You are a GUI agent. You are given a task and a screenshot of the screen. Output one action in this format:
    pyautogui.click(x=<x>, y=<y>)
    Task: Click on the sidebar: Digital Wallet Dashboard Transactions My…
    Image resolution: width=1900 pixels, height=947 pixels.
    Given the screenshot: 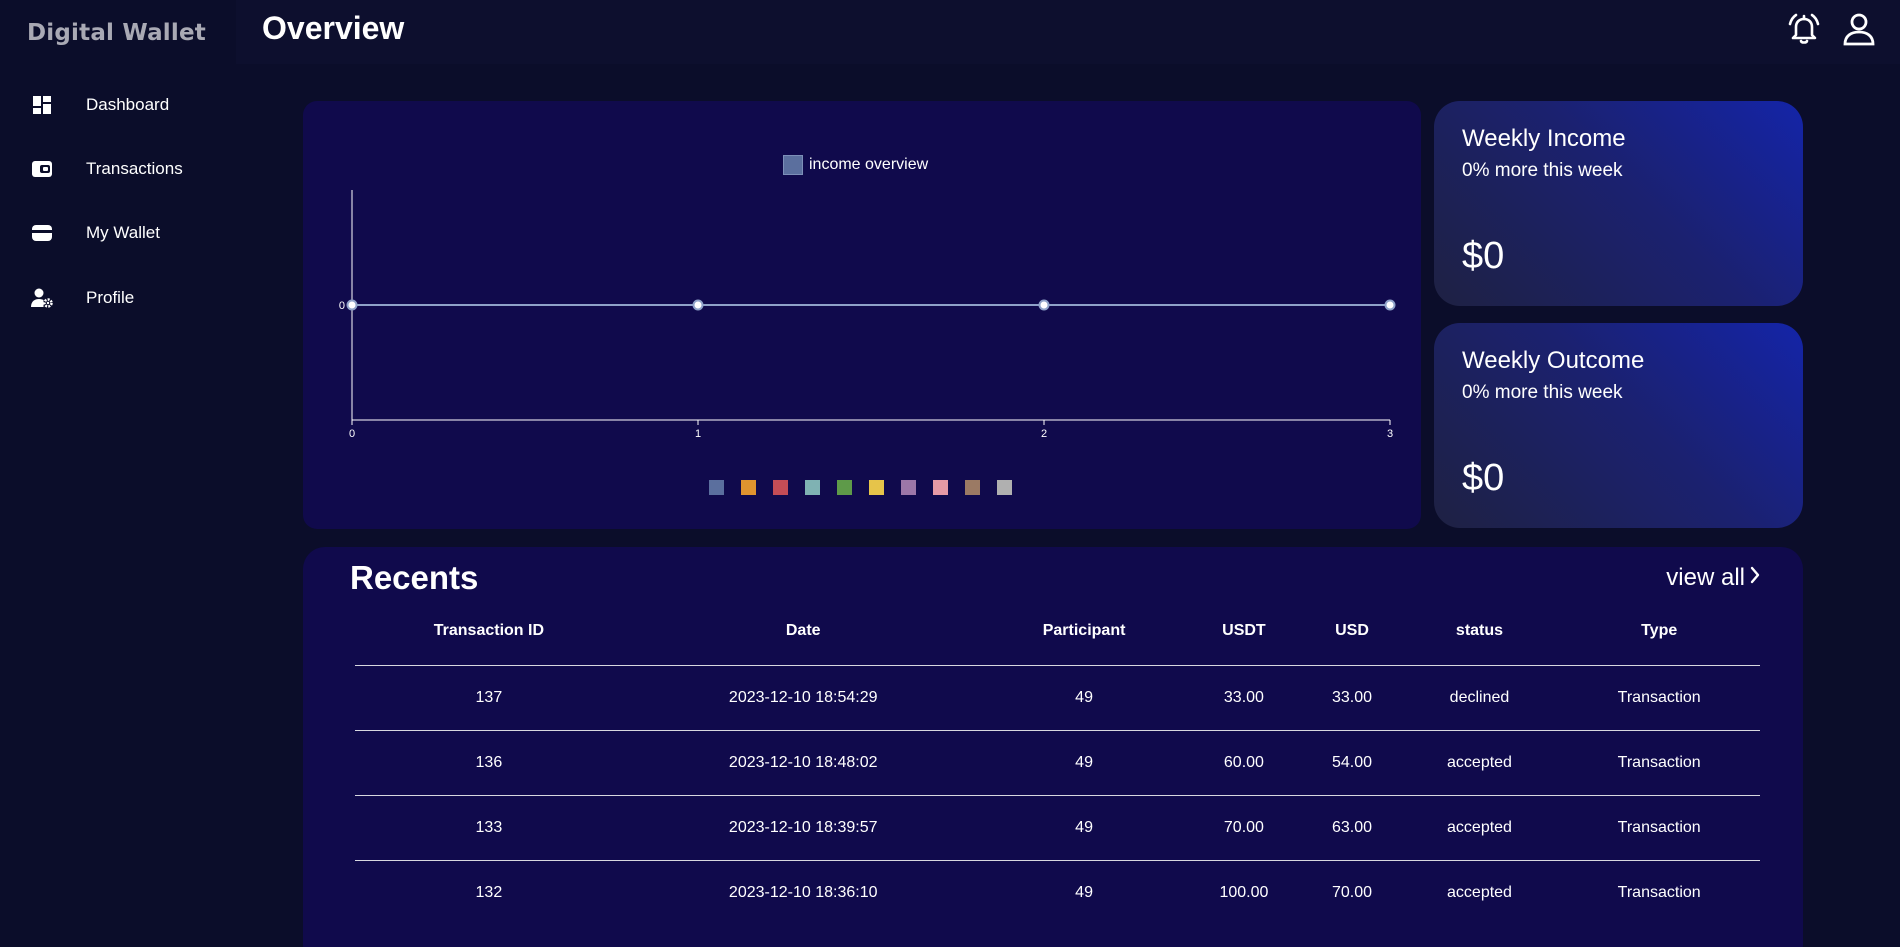 What is the action you would take?
    pyautogui.click(x=118, y=473)
    